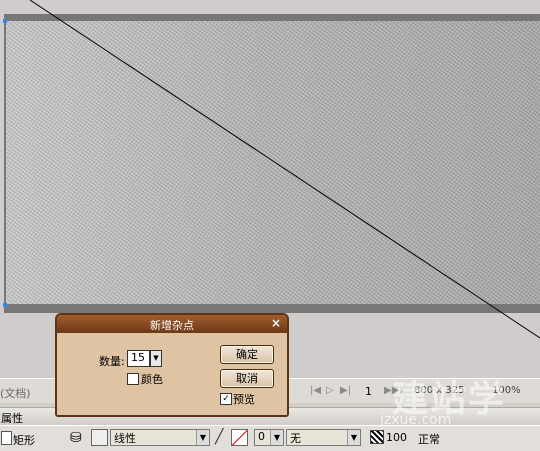  Describe the element at coordinates (247, 378) in the screenshot. I see `cancel-button: 取消` at that location.